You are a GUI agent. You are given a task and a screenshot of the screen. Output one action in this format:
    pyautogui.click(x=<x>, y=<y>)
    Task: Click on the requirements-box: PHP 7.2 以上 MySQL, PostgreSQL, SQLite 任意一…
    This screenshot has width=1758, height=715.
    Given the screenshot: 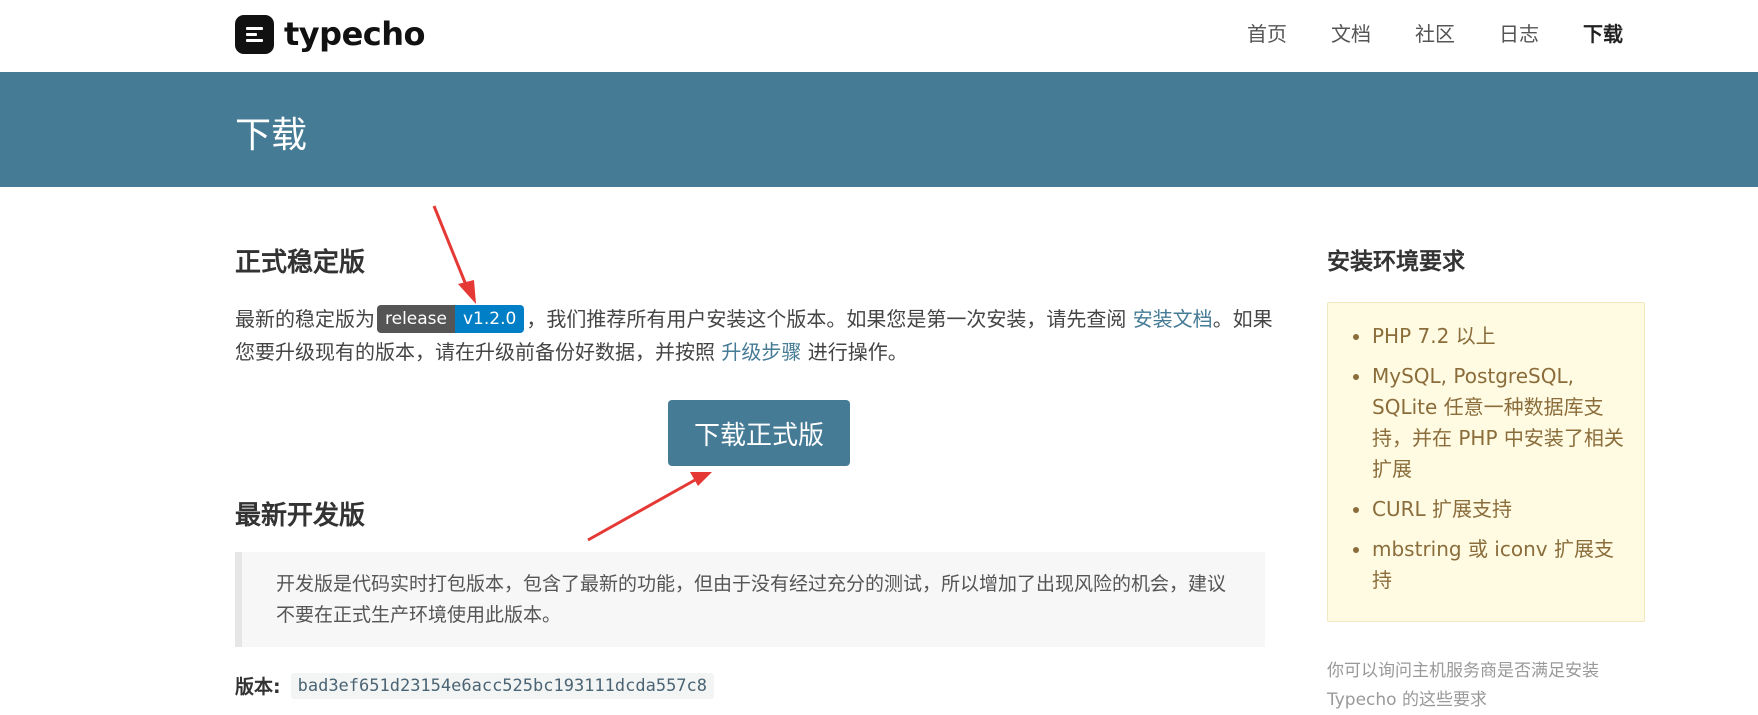 What is the action you would take?
    pyautogui.click(x=1486, y=462)
    